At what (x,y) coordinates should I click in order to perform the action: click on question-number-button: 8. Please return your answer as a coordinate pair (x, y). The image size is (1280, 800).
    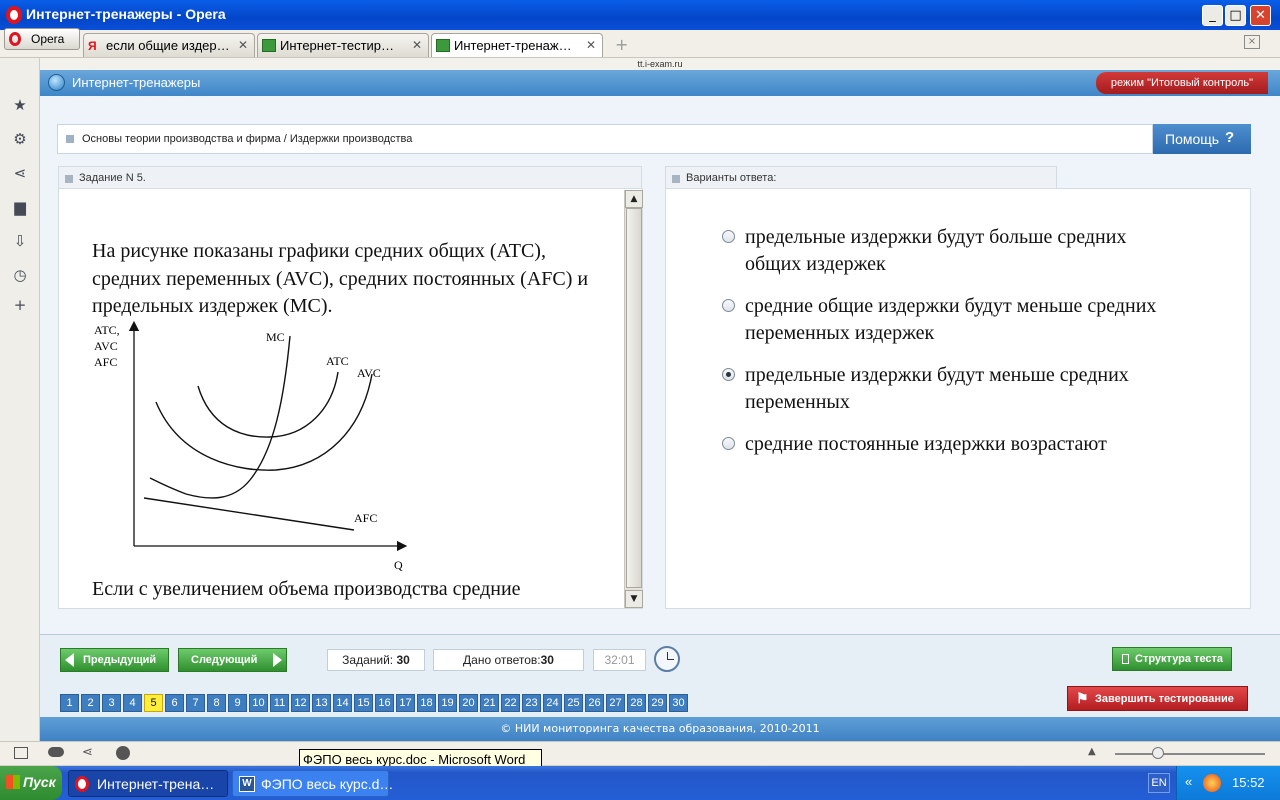
    Looking at the image, I should click on (216, 703).